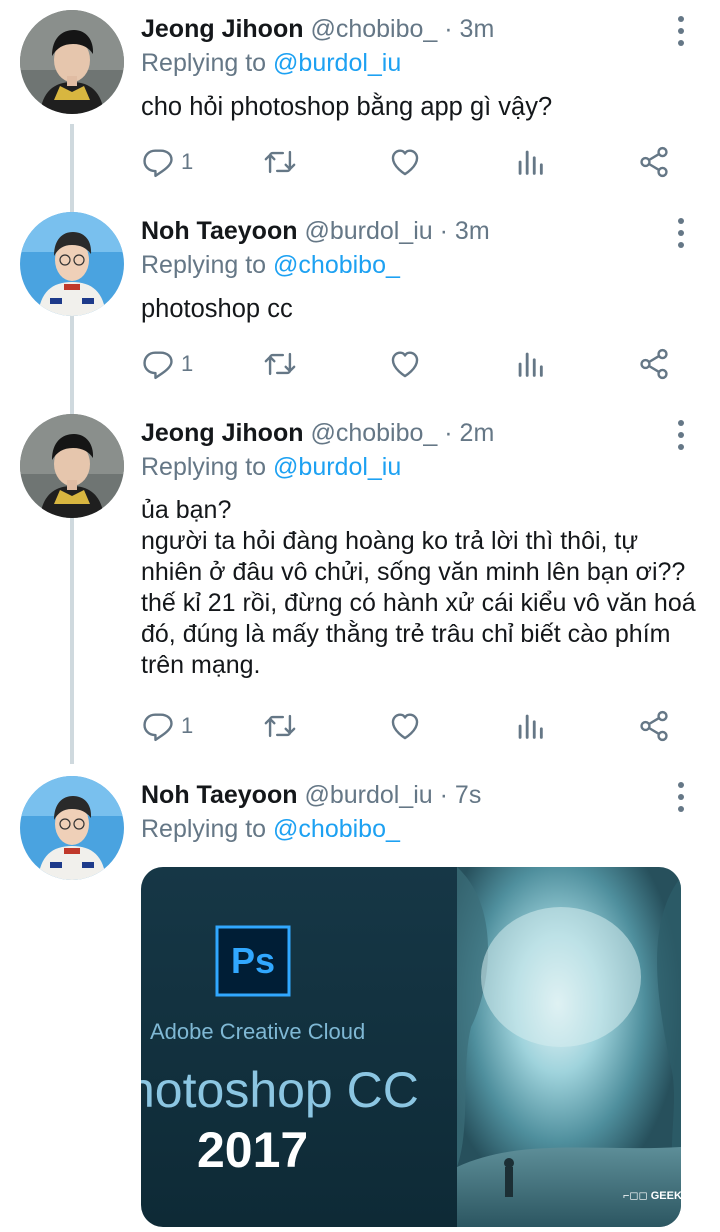 The width and height of the screenshot is (720, 1232). What do you see at coordinates (217, 309) in the screenshot?
I see `tweet-text: photoshop cc` at bounding box center [217, 309].